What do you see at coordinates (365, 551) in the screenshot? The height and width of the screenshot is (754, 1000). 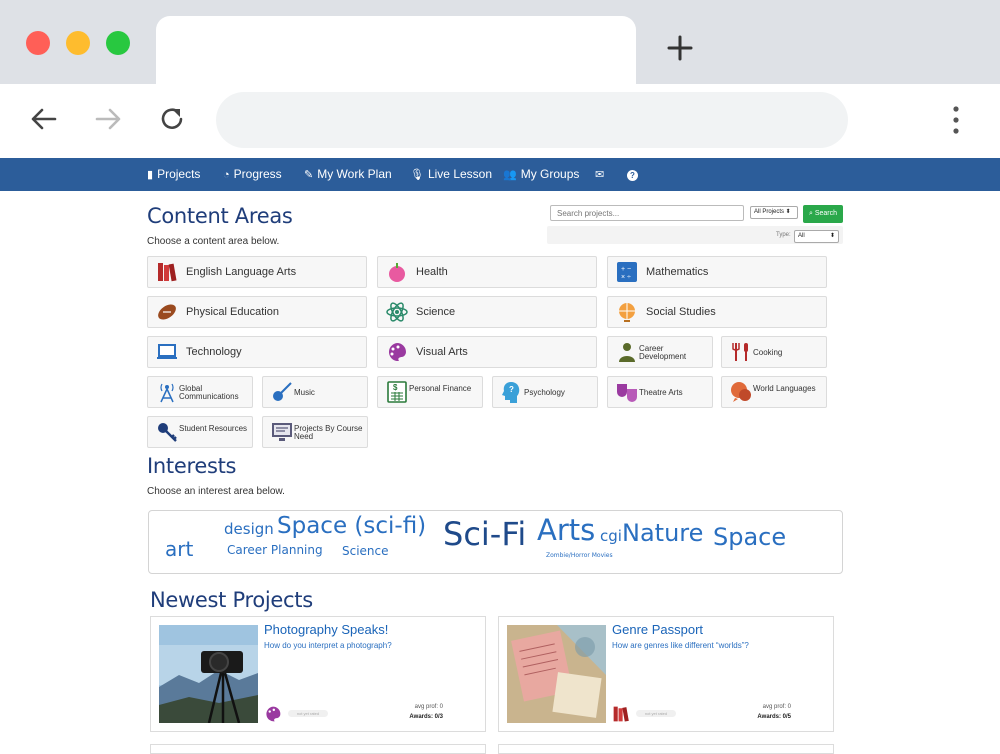 I see `interest-tag: Science` at bounding box center [365, 551].